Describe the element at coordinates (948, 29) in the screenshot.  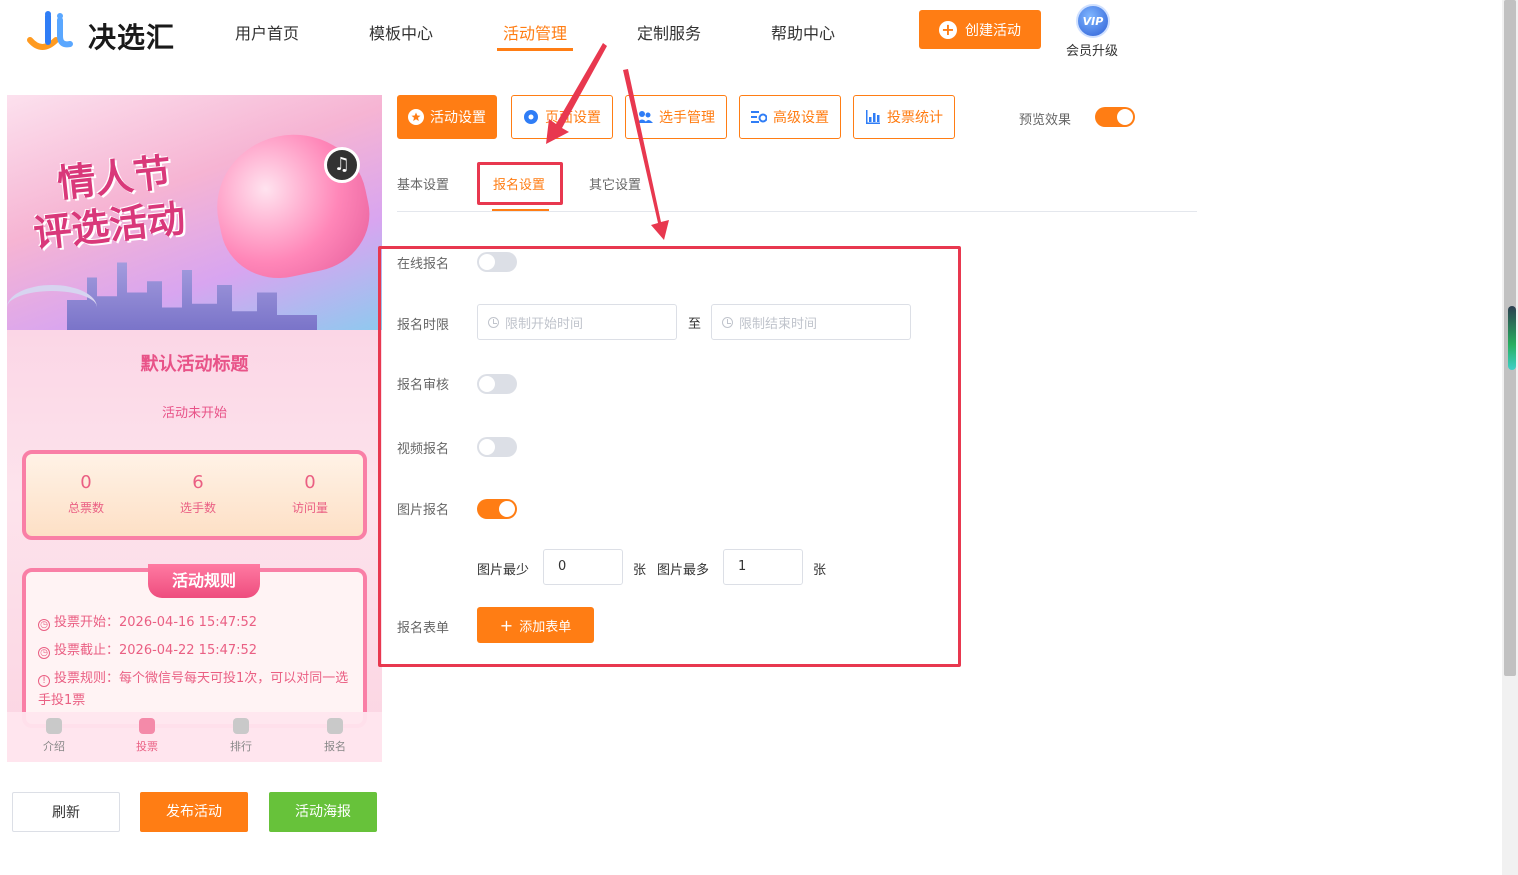
I see `plus-icon: +` at that location.